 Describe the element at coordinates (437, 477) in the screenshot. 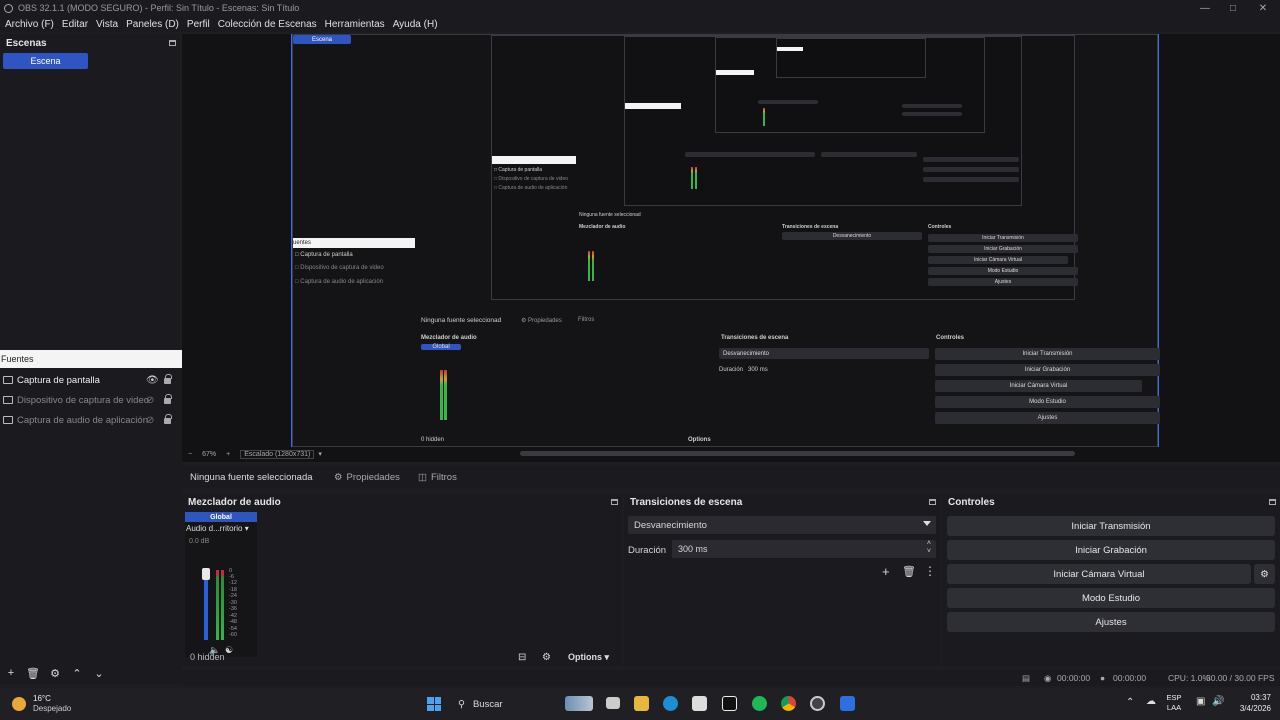

I see `filters-button: ◫ Filtros` at that location.